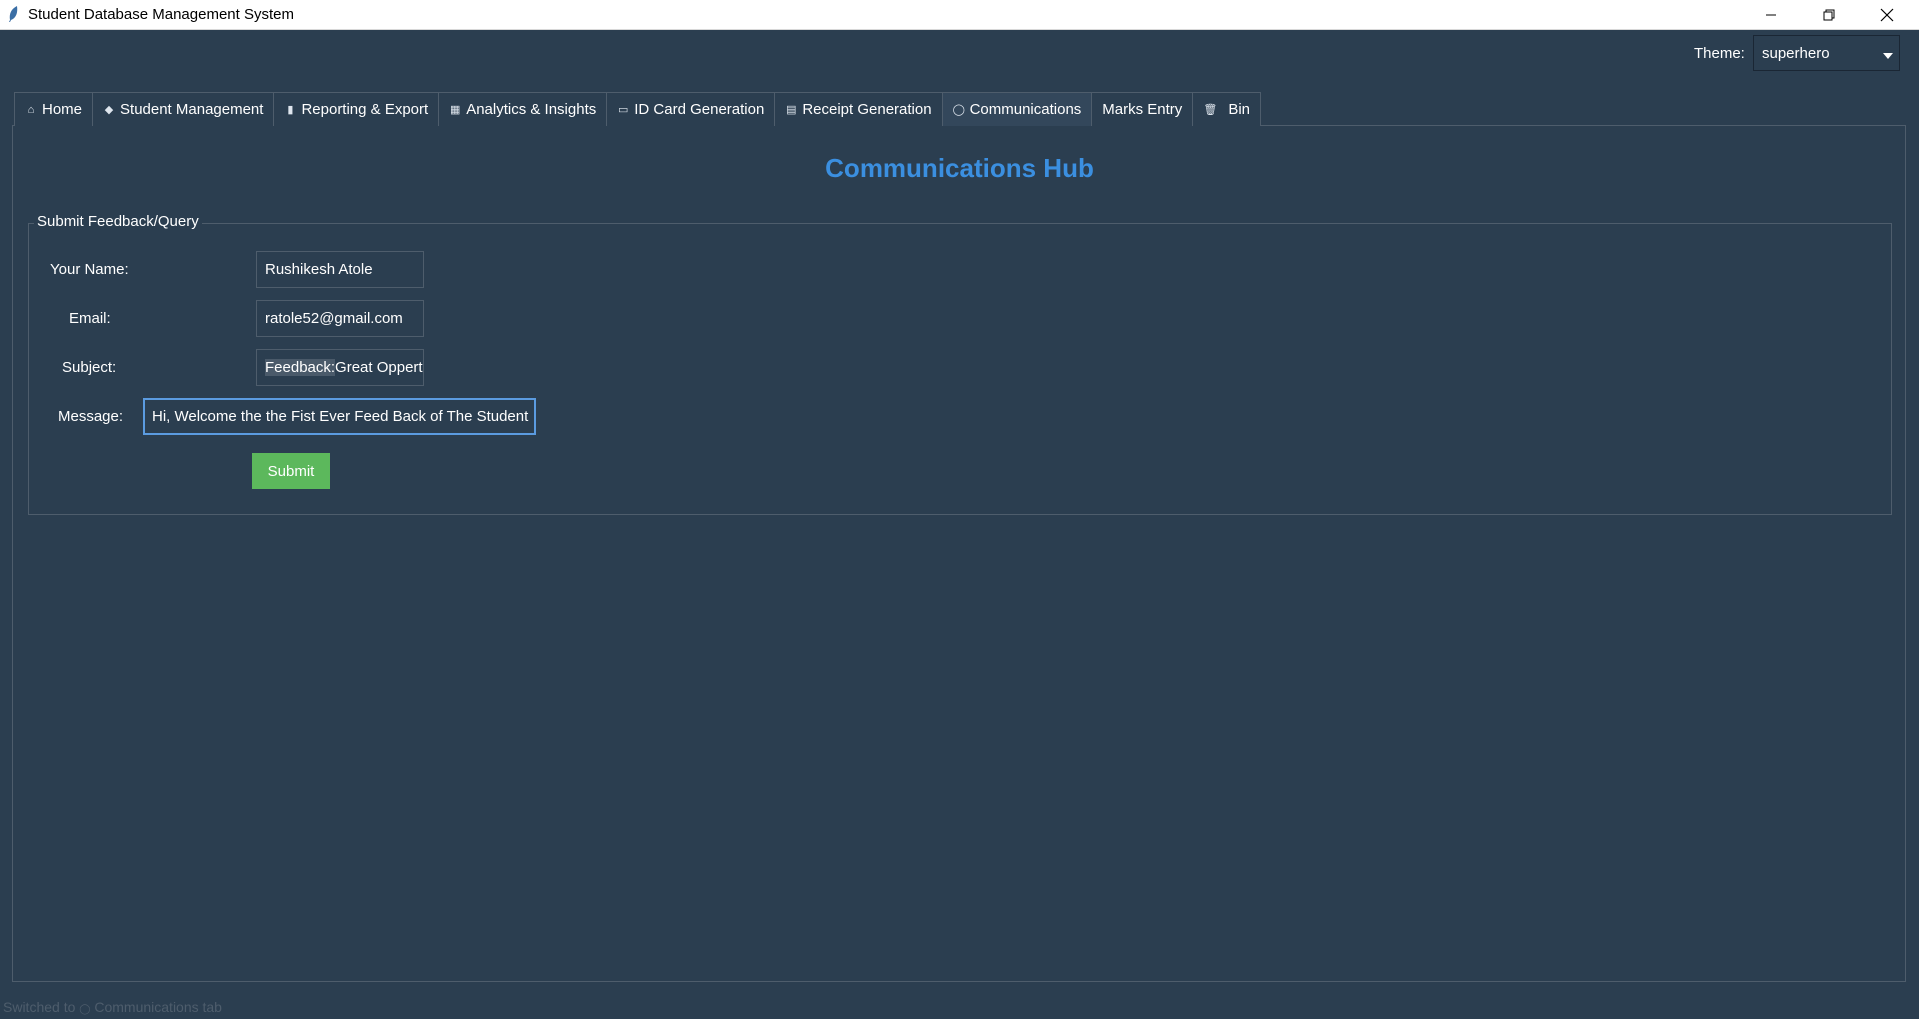  What do you see at coordinates (109, 110) in the screenshot?
I see `graduation-cap-icon: ◆` at bounding box center [109, 110].